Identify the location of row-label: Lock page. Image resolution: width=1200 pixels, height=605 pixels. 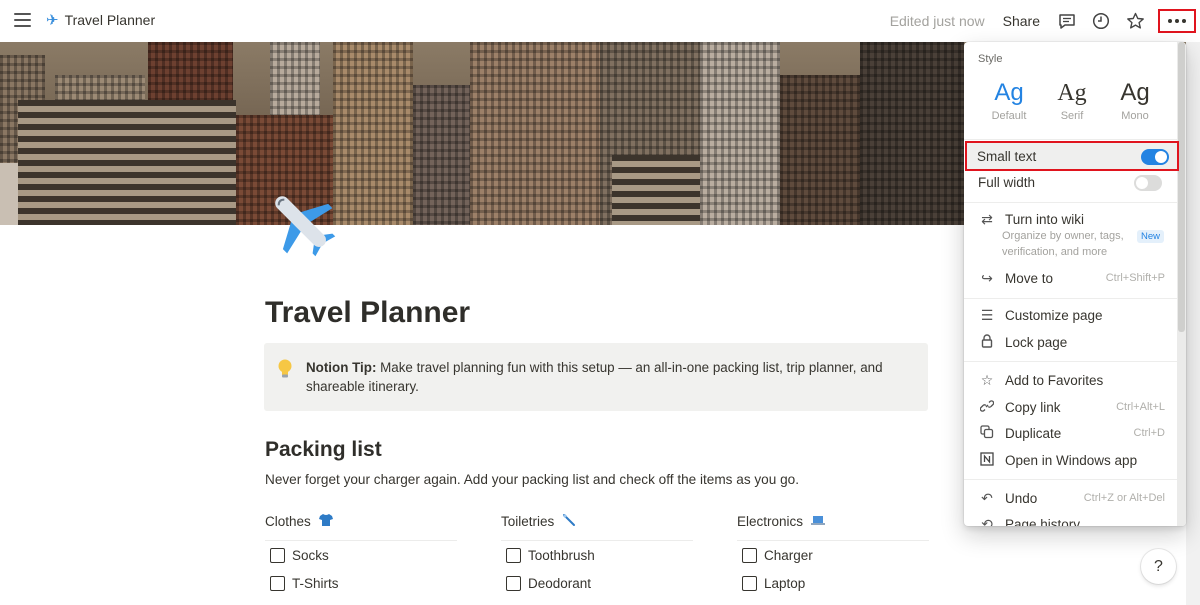
(1036, 342).